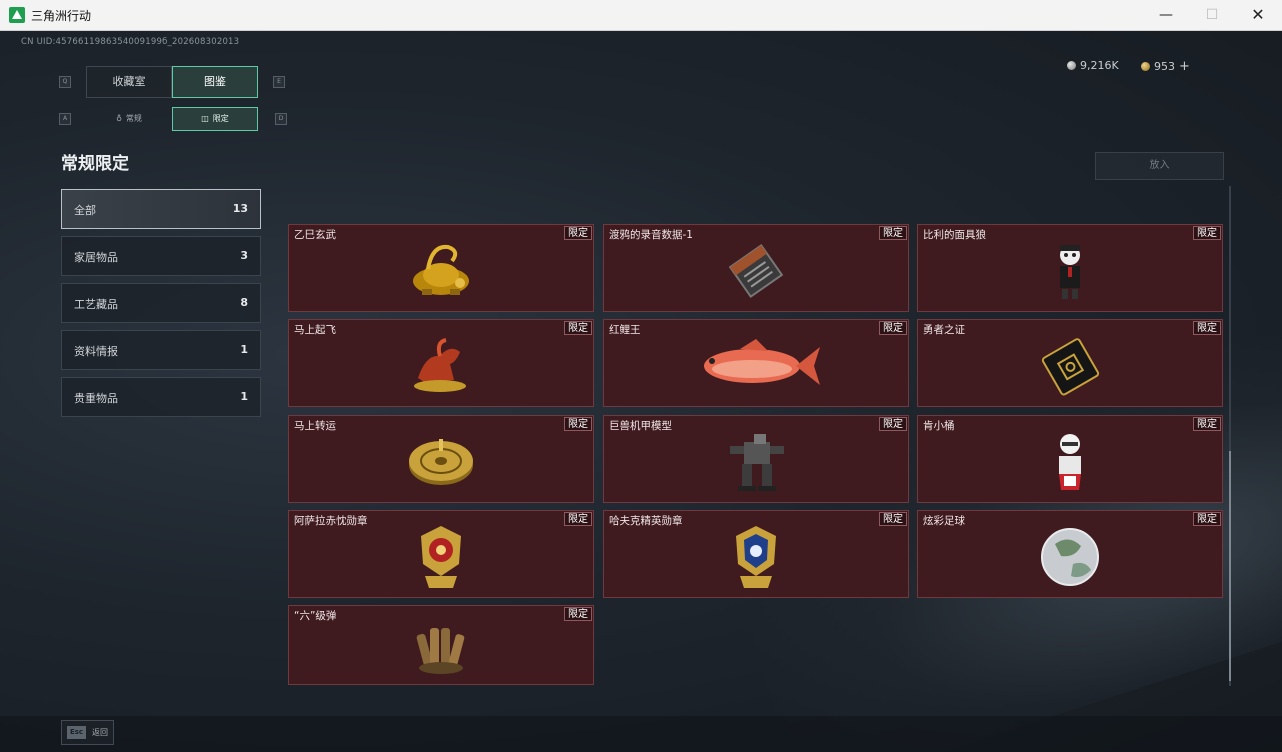  I want to click on item-name: 渡鸦的录音数据-1, so click(651, 235).